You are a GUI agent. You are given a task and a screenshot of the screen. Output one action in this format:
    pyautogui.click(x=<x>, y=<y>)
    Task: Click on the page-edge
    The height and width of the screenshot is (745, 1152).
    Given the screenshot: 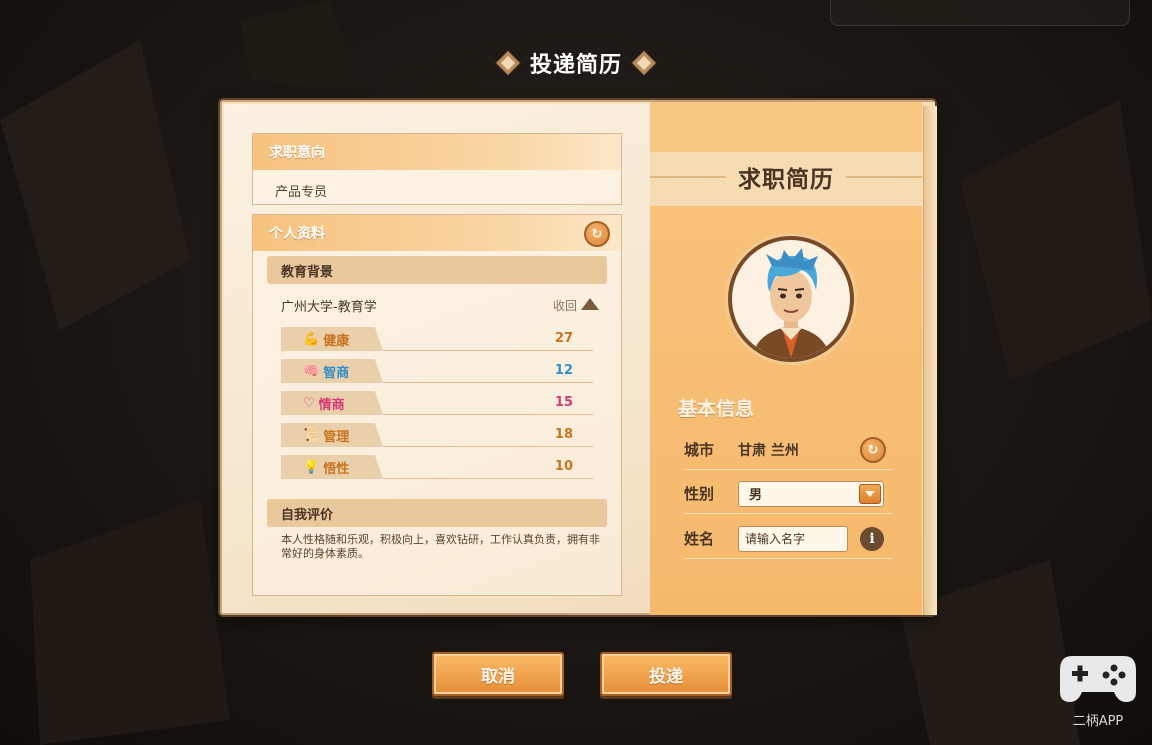 What is the action you would take?
    pyautogui.click(x=930, y=360)
    